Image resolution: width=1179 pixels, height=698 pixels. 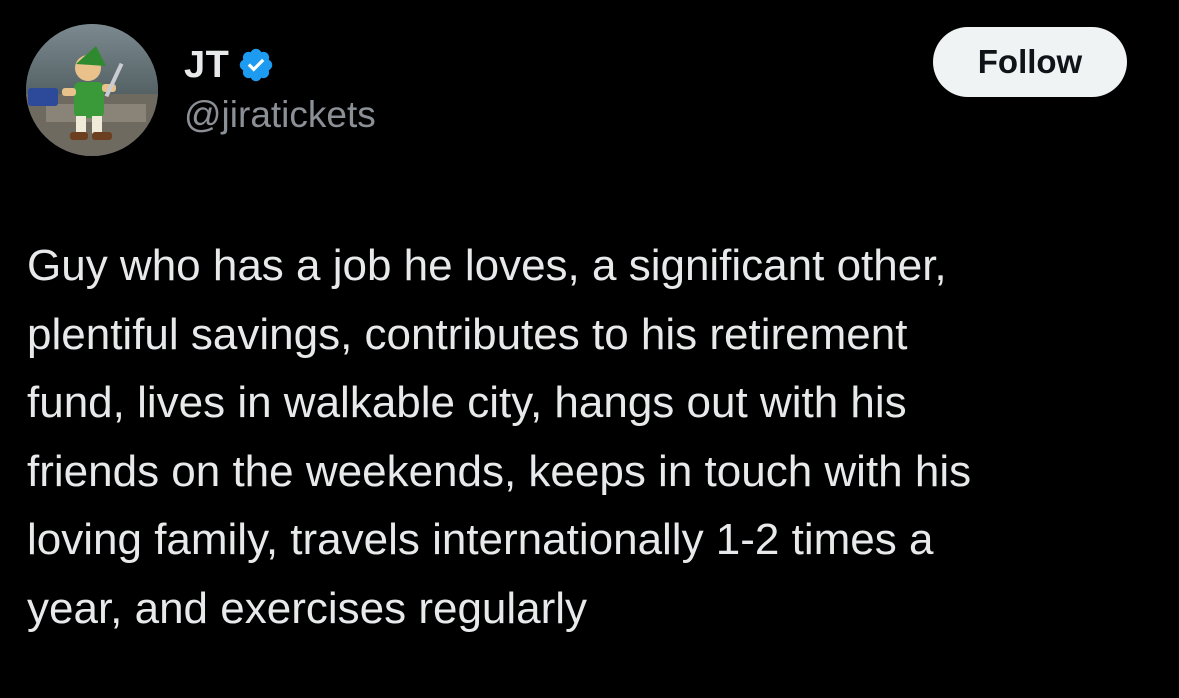 I want to click on display-name: JT, so click(x=206, y=65).